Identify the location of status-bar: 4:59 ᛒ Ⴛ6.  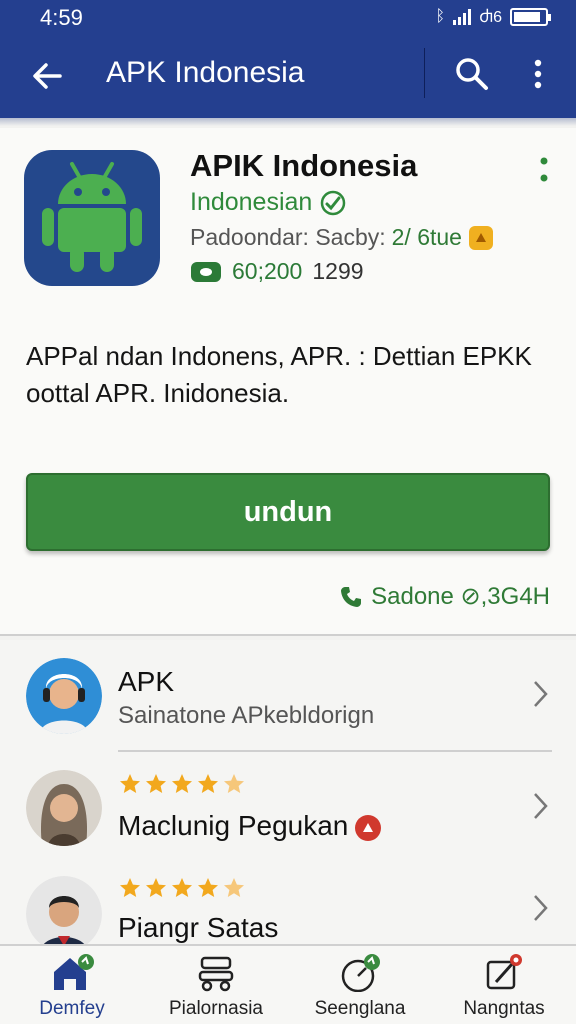
(288, 17).